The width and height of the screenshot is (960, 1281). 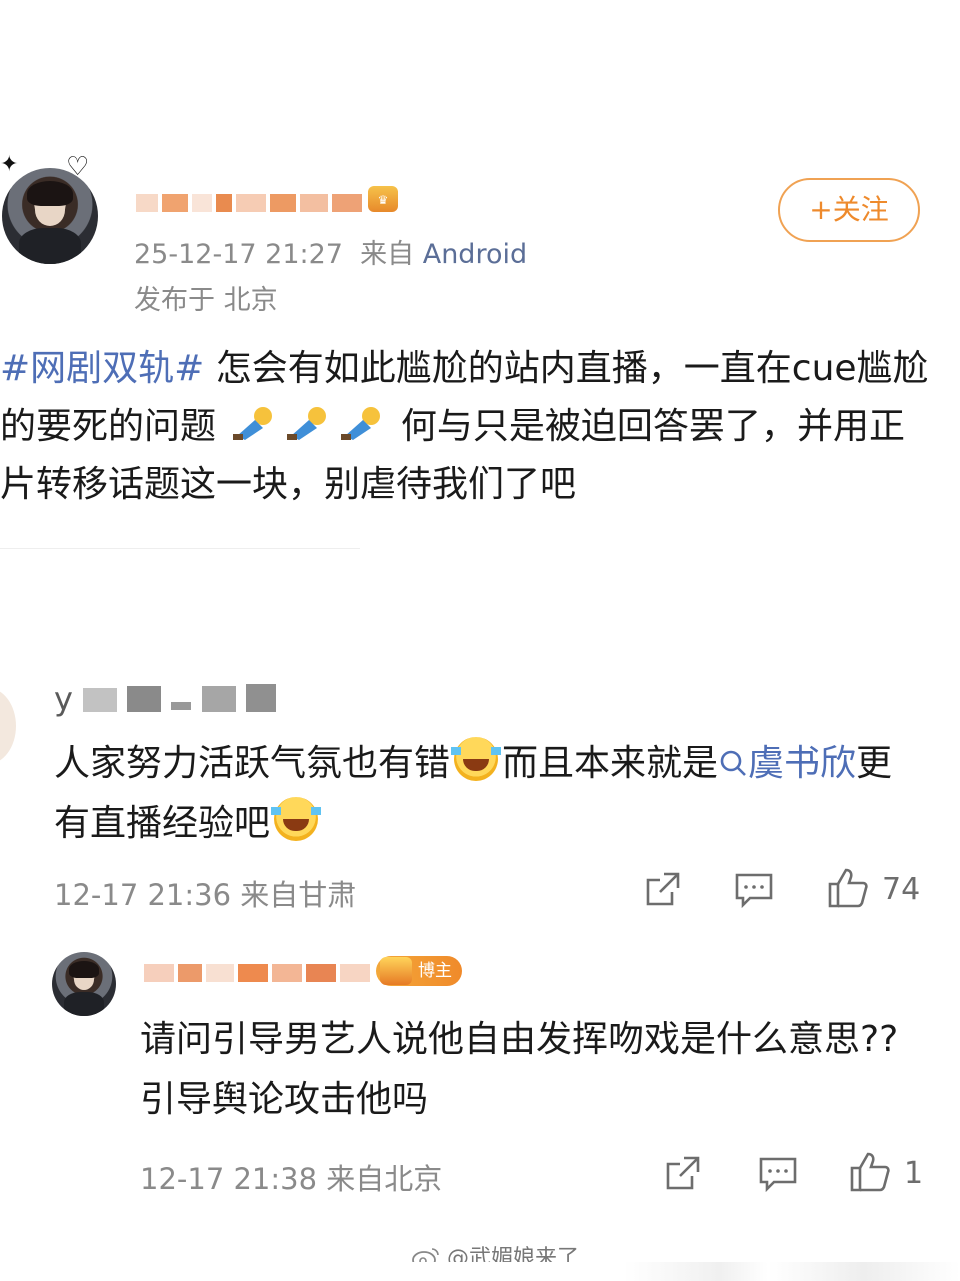 I want to click on search-icon, so click(x=733, y=763).